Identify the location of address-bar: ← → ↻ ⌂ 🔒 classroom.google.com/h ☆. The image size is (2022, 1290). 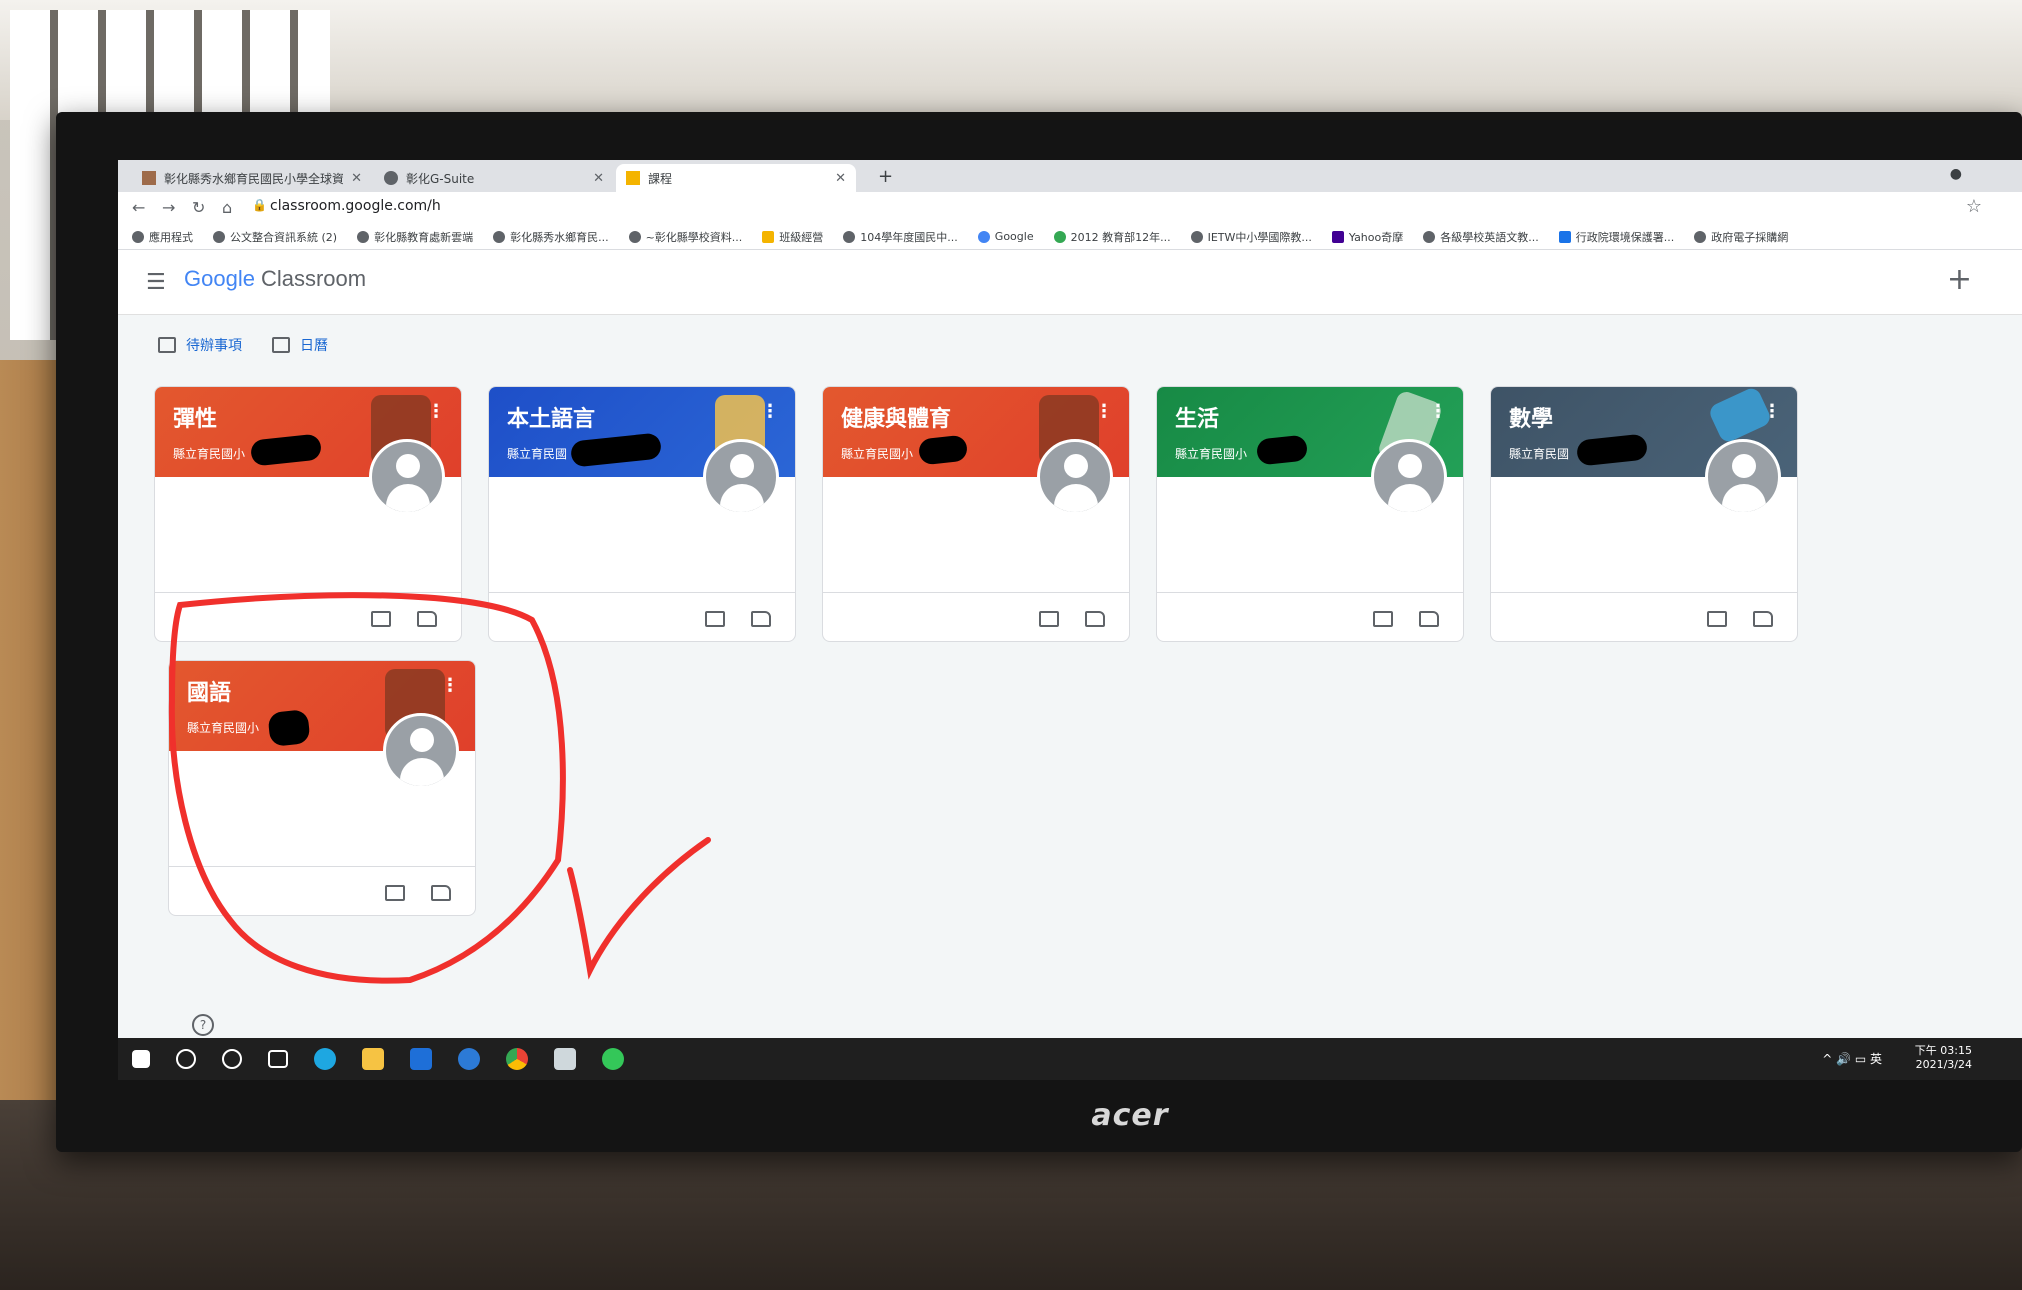
(1070, 208).